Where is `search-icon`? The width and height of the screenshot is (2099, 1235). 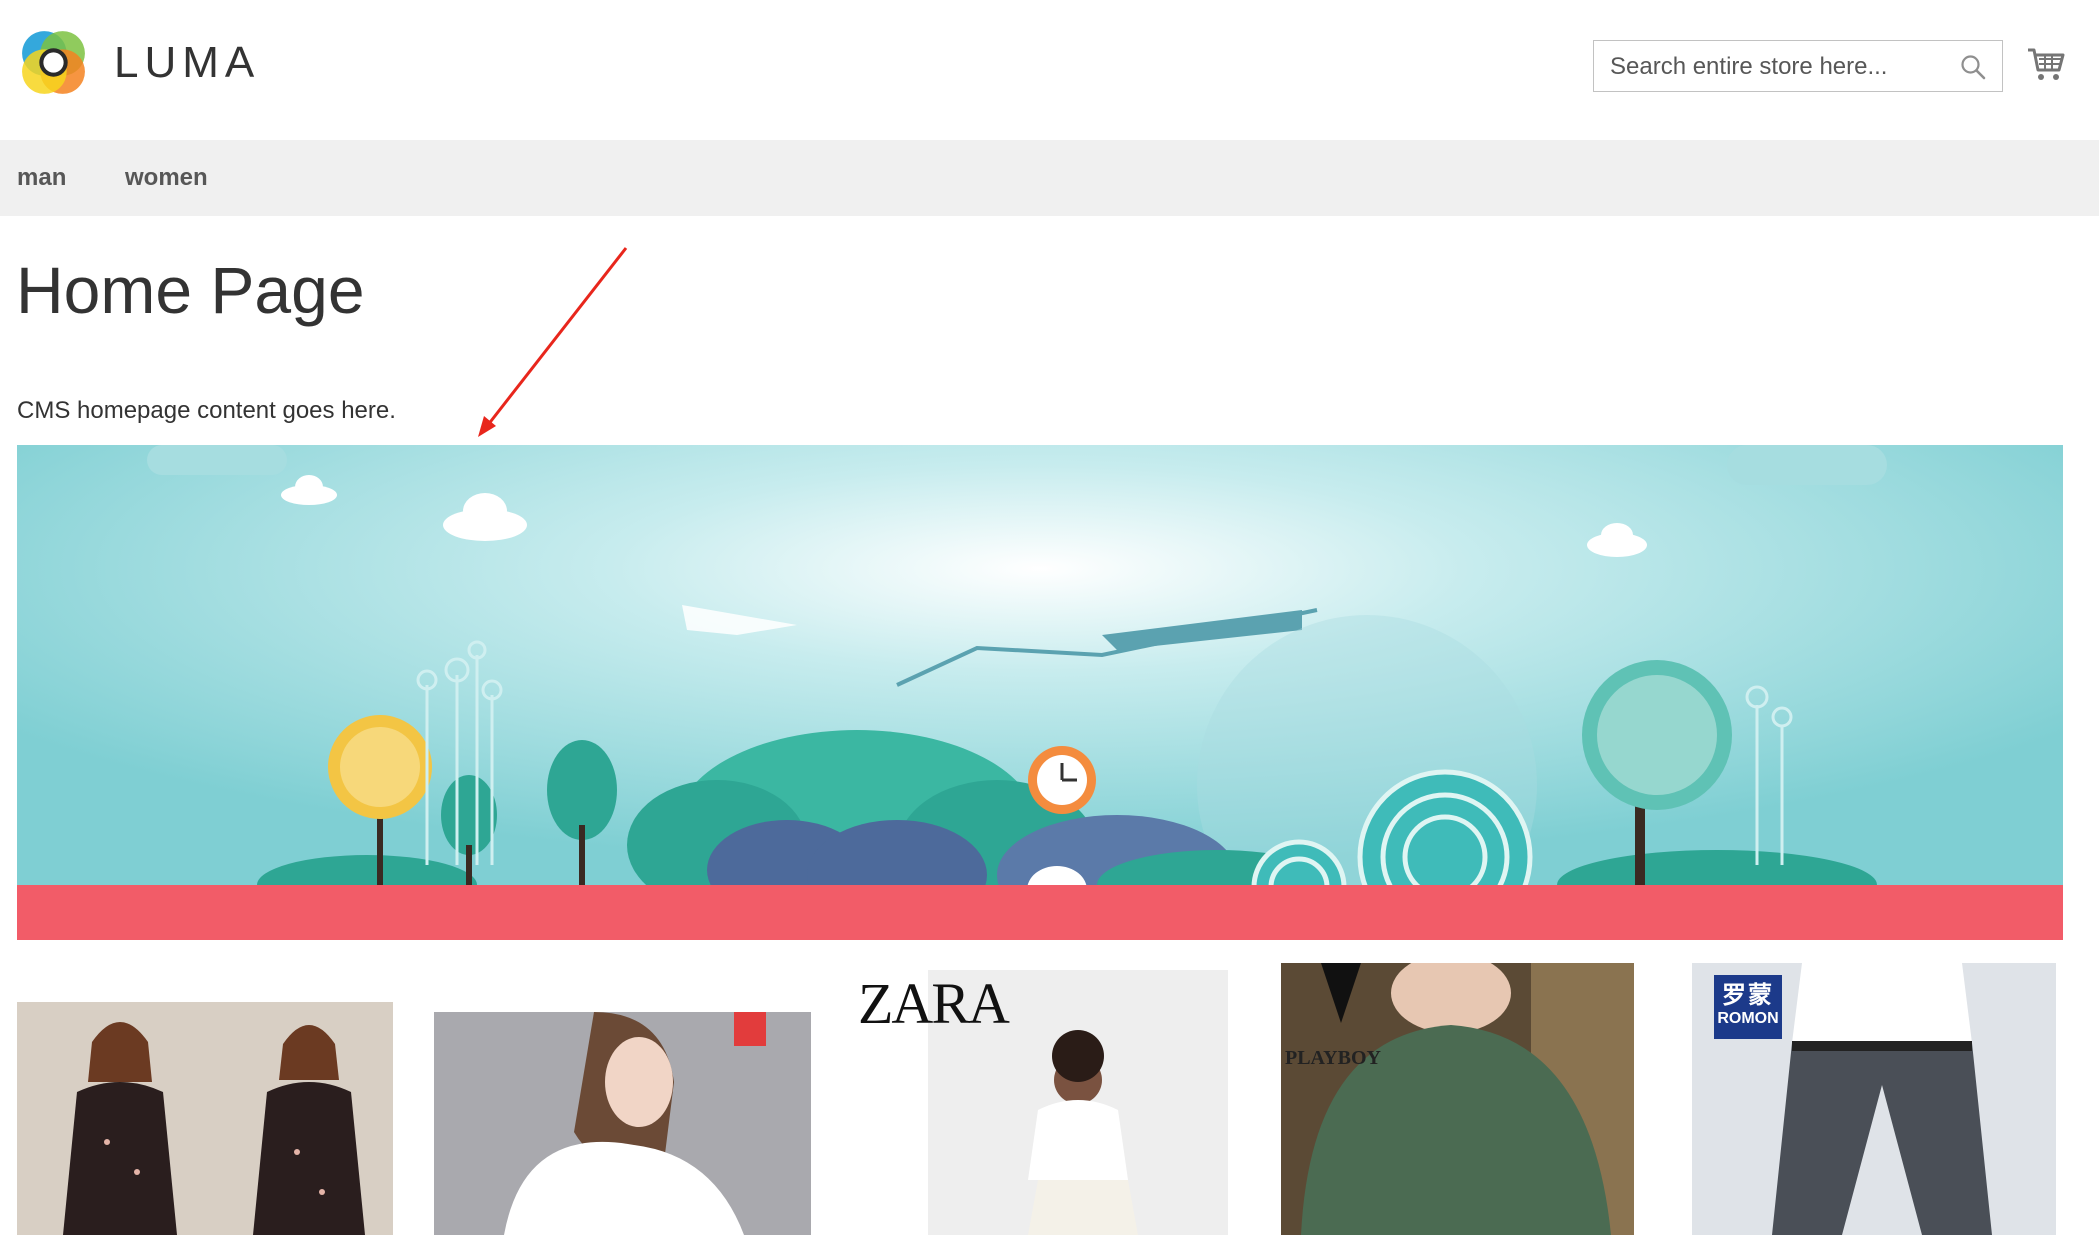
search-icon is located at coordinates (1973, 67).